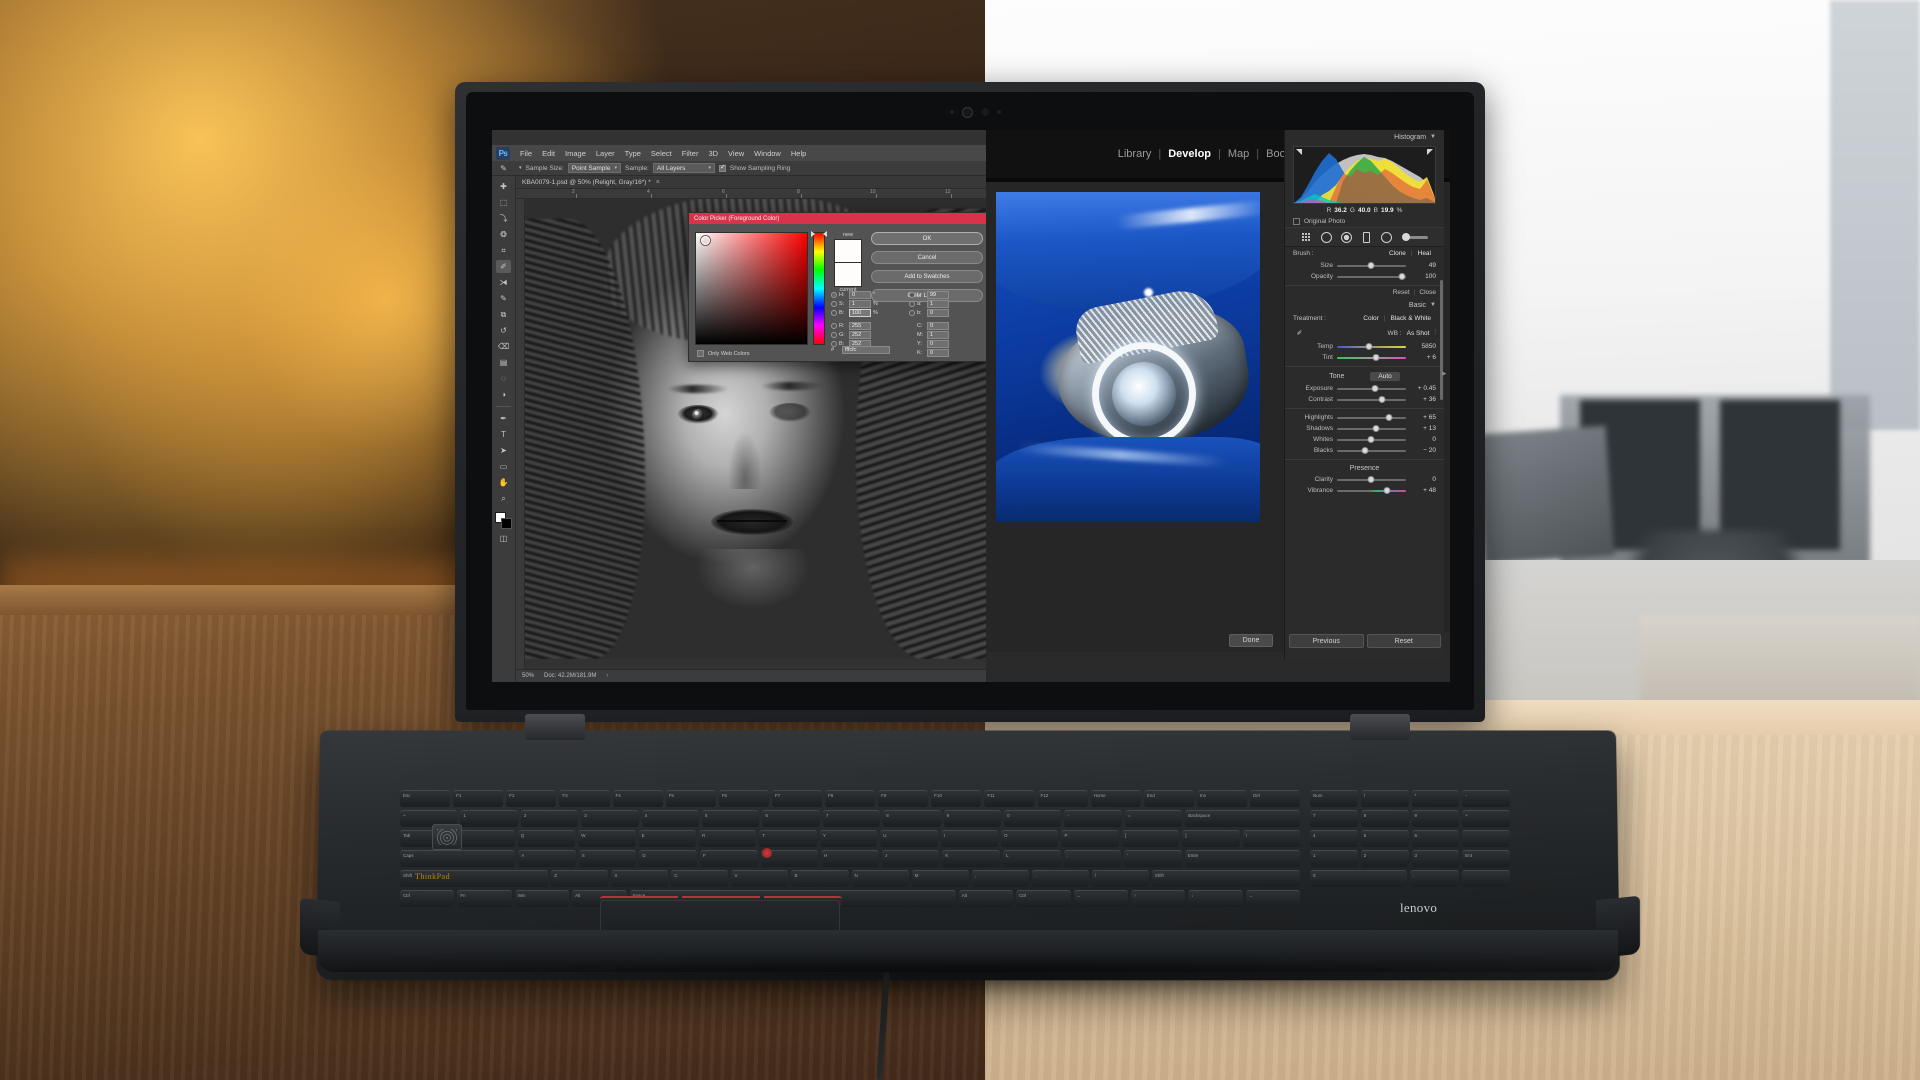  Describe the element at coordinates (1366, 237) in the screenshot. I see `red-eye-icon` at that location.